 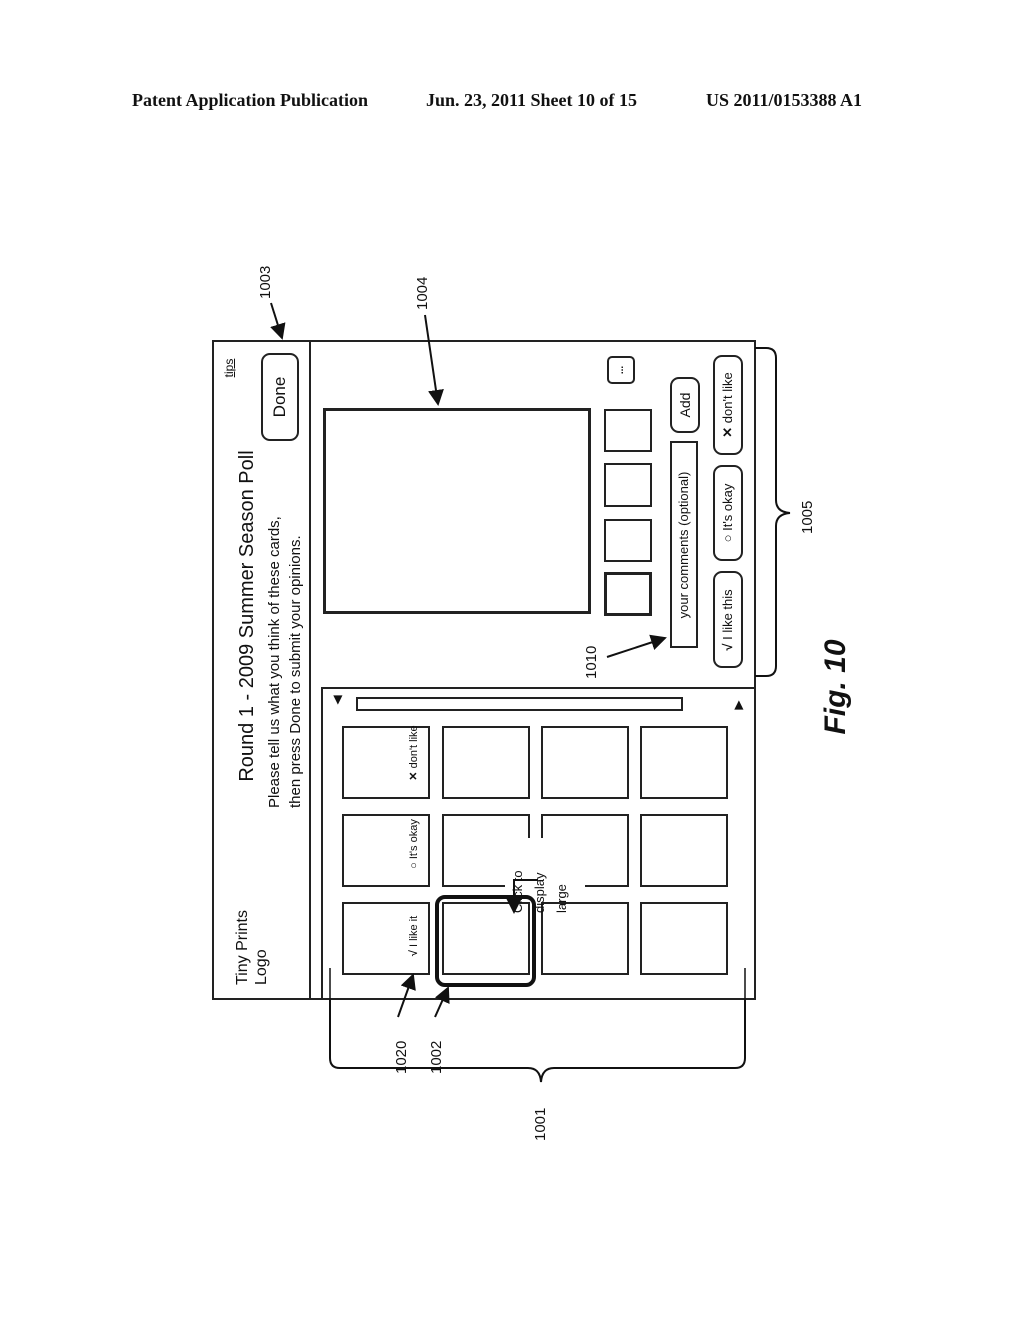 What do you see at coordinates (250, 100) in the screenshot?
I see `publication-label: Patent Application Publication` at bounding box center [250, 100].